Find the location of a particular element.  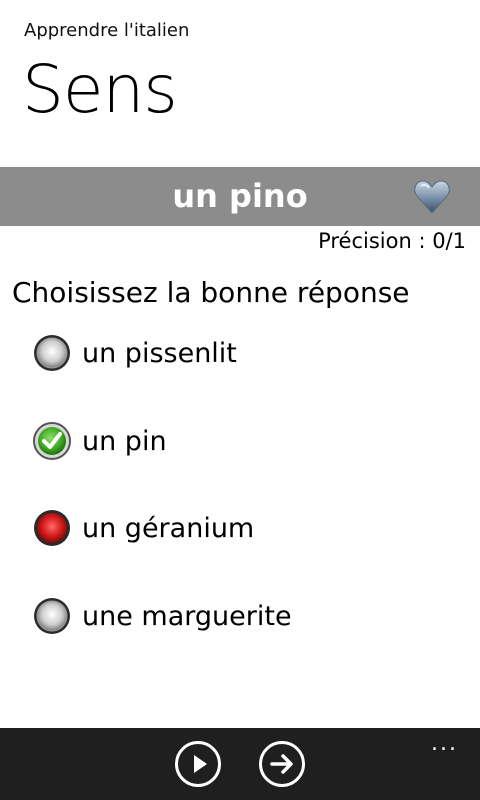

word-band: un pino is located at coordinates (240, 196).